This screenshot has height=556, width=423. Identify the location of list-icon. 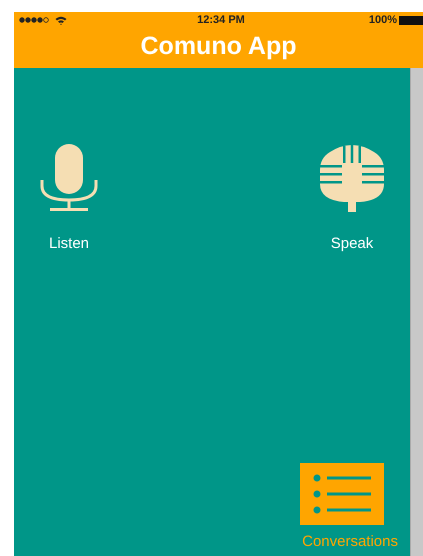
(342, 494).